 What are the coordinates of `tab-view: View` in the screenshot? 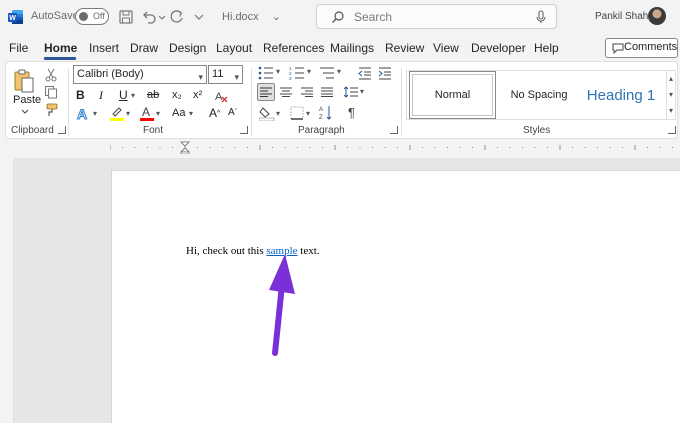 It's located at (446, 48).